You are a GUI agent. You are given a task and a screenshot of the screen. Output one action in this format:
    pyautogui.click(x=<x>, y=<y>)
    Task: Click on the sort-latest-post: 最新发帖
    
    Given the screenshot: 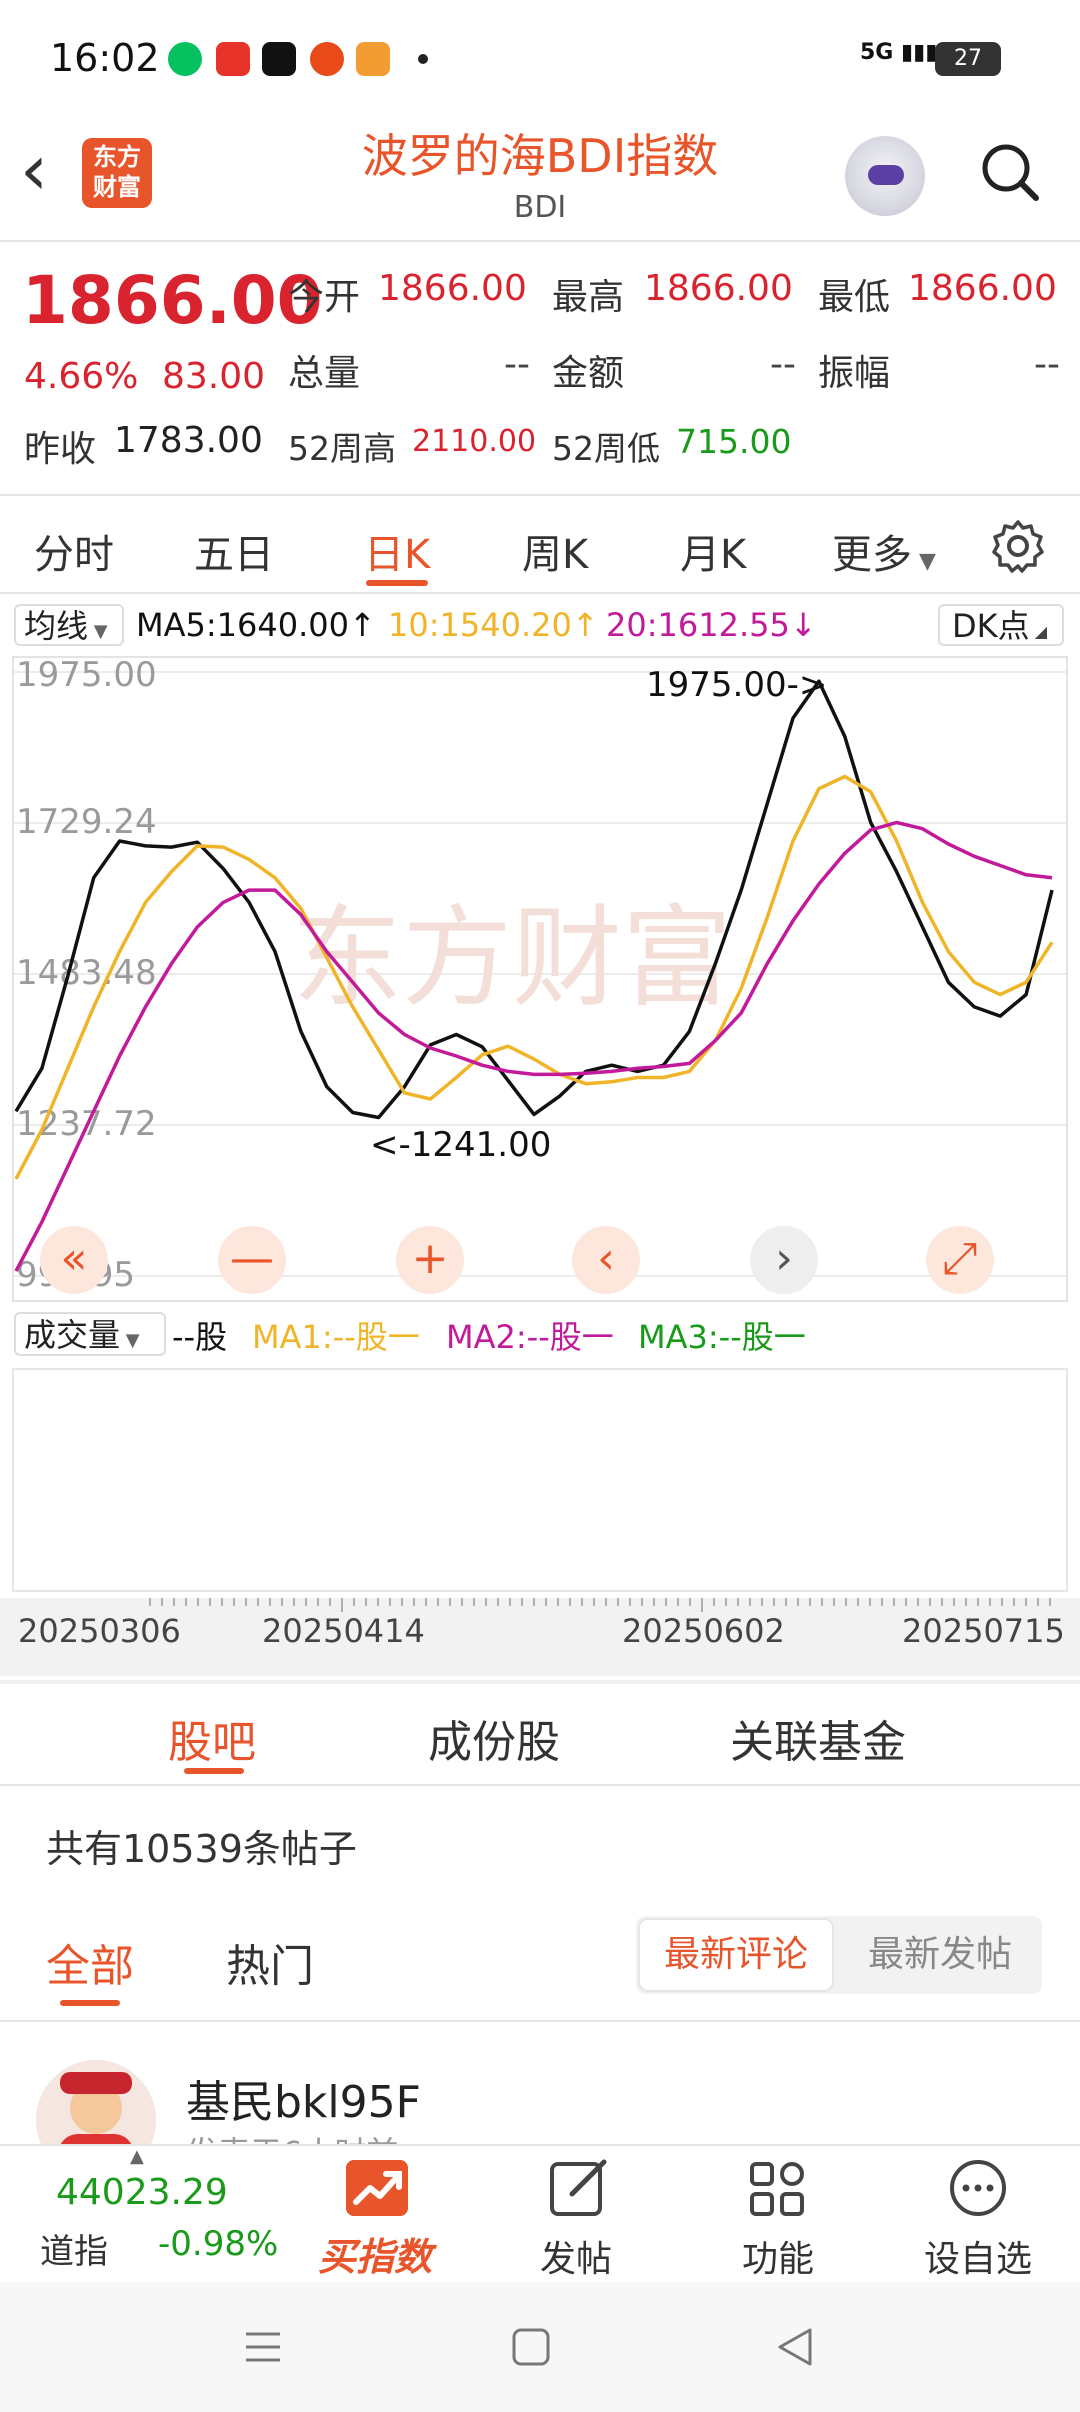 What is the action you would take?
    pyautogui.click(x=940, y=1955)
    